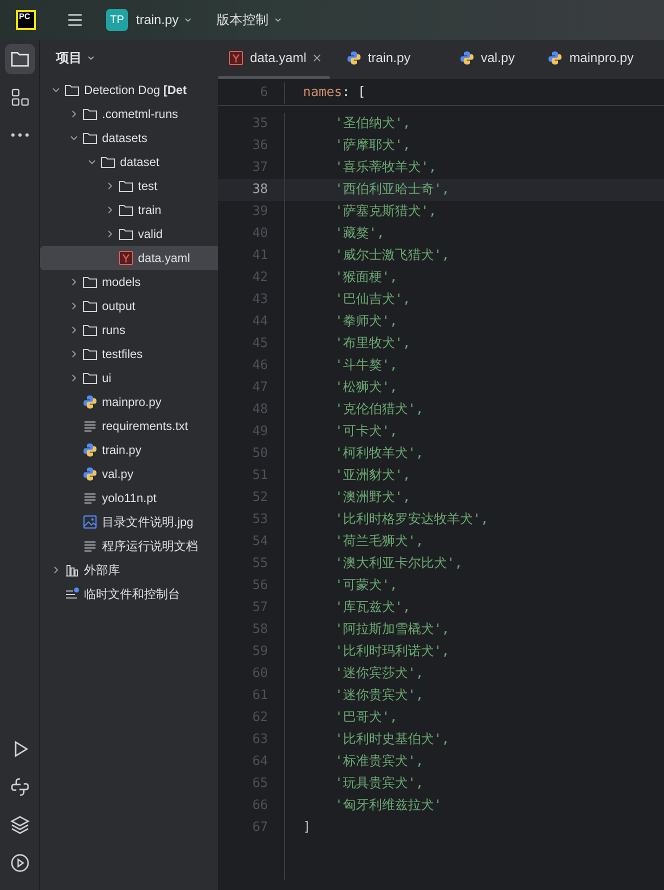  I want to click on tree-item-label: val.py, so click(118, 474).